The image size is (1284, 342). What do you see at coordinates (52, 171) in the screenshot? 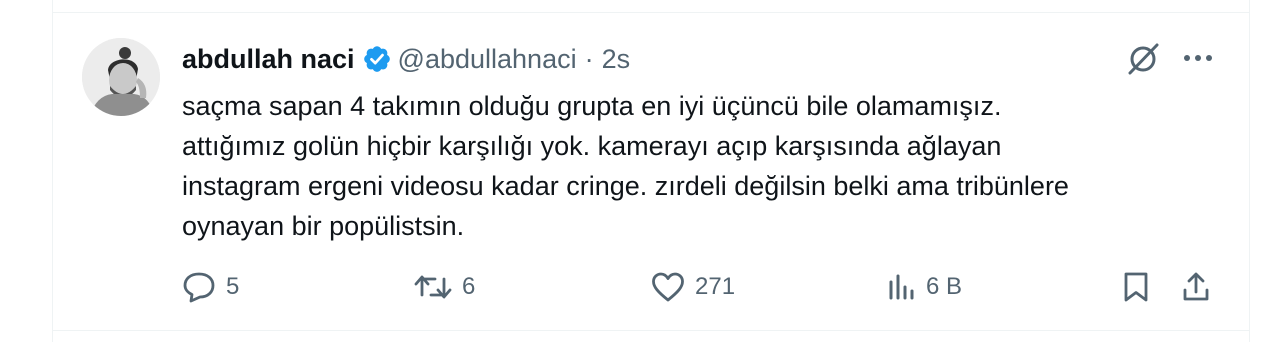
I see `timeline-border-left` at bounding box center [52, 171].